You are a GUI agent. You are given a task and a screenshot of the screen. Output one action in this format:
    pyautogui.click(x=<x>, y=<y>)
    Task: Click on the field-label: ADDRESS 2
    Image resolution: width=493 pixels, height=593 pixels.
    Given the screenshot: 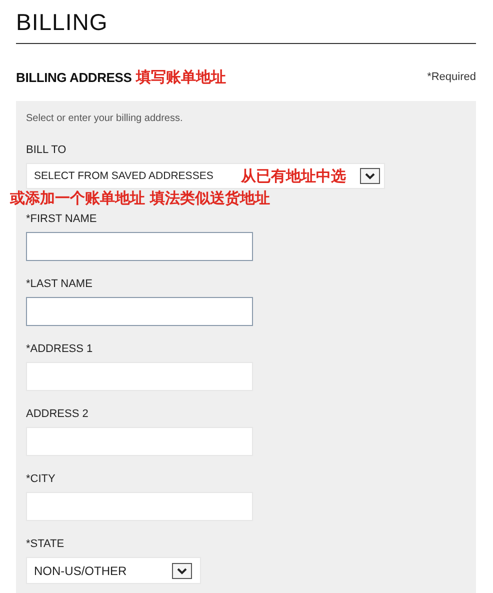 What is the action you would take?
    pyautogui.click(x=57, y=414)
    